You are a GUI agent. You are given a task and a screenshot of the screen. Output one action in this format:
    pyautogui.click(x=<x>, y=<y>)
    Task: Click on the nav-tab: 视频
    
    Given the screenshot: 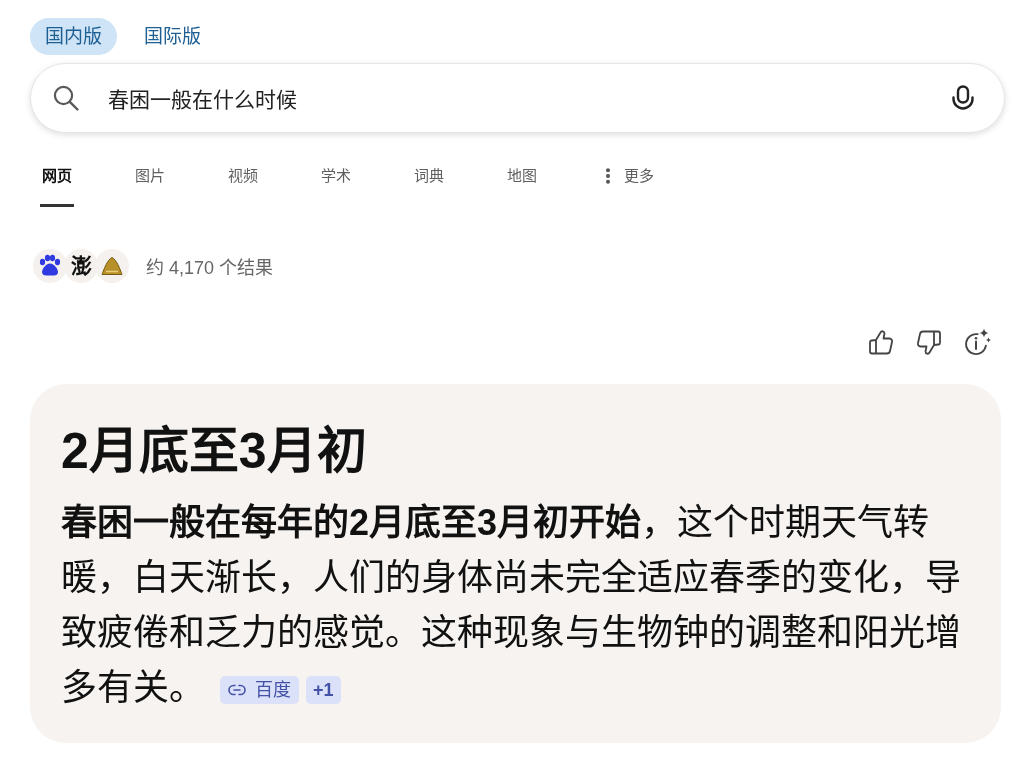 What is the action you would take?
    pyautogui.click(x=243, y=186)
    